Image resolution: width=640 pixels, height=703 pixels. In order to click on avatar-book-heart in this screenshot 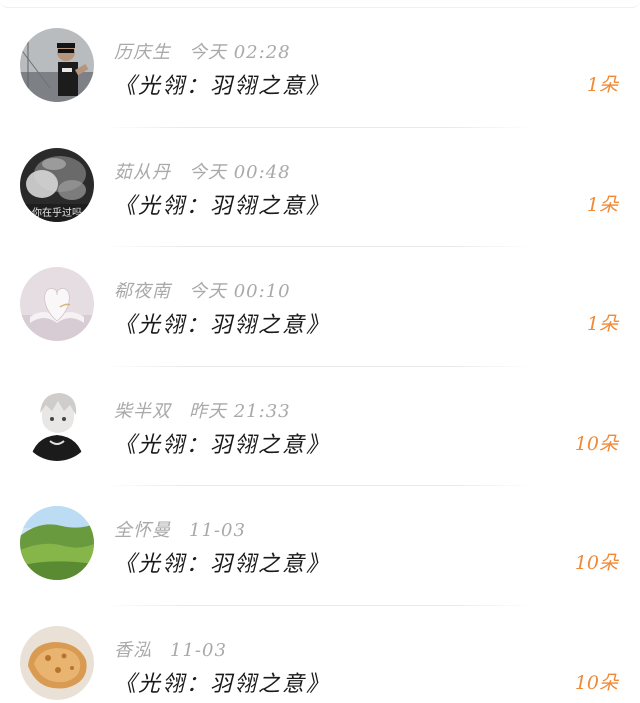, I will do `click(57, 304)`.